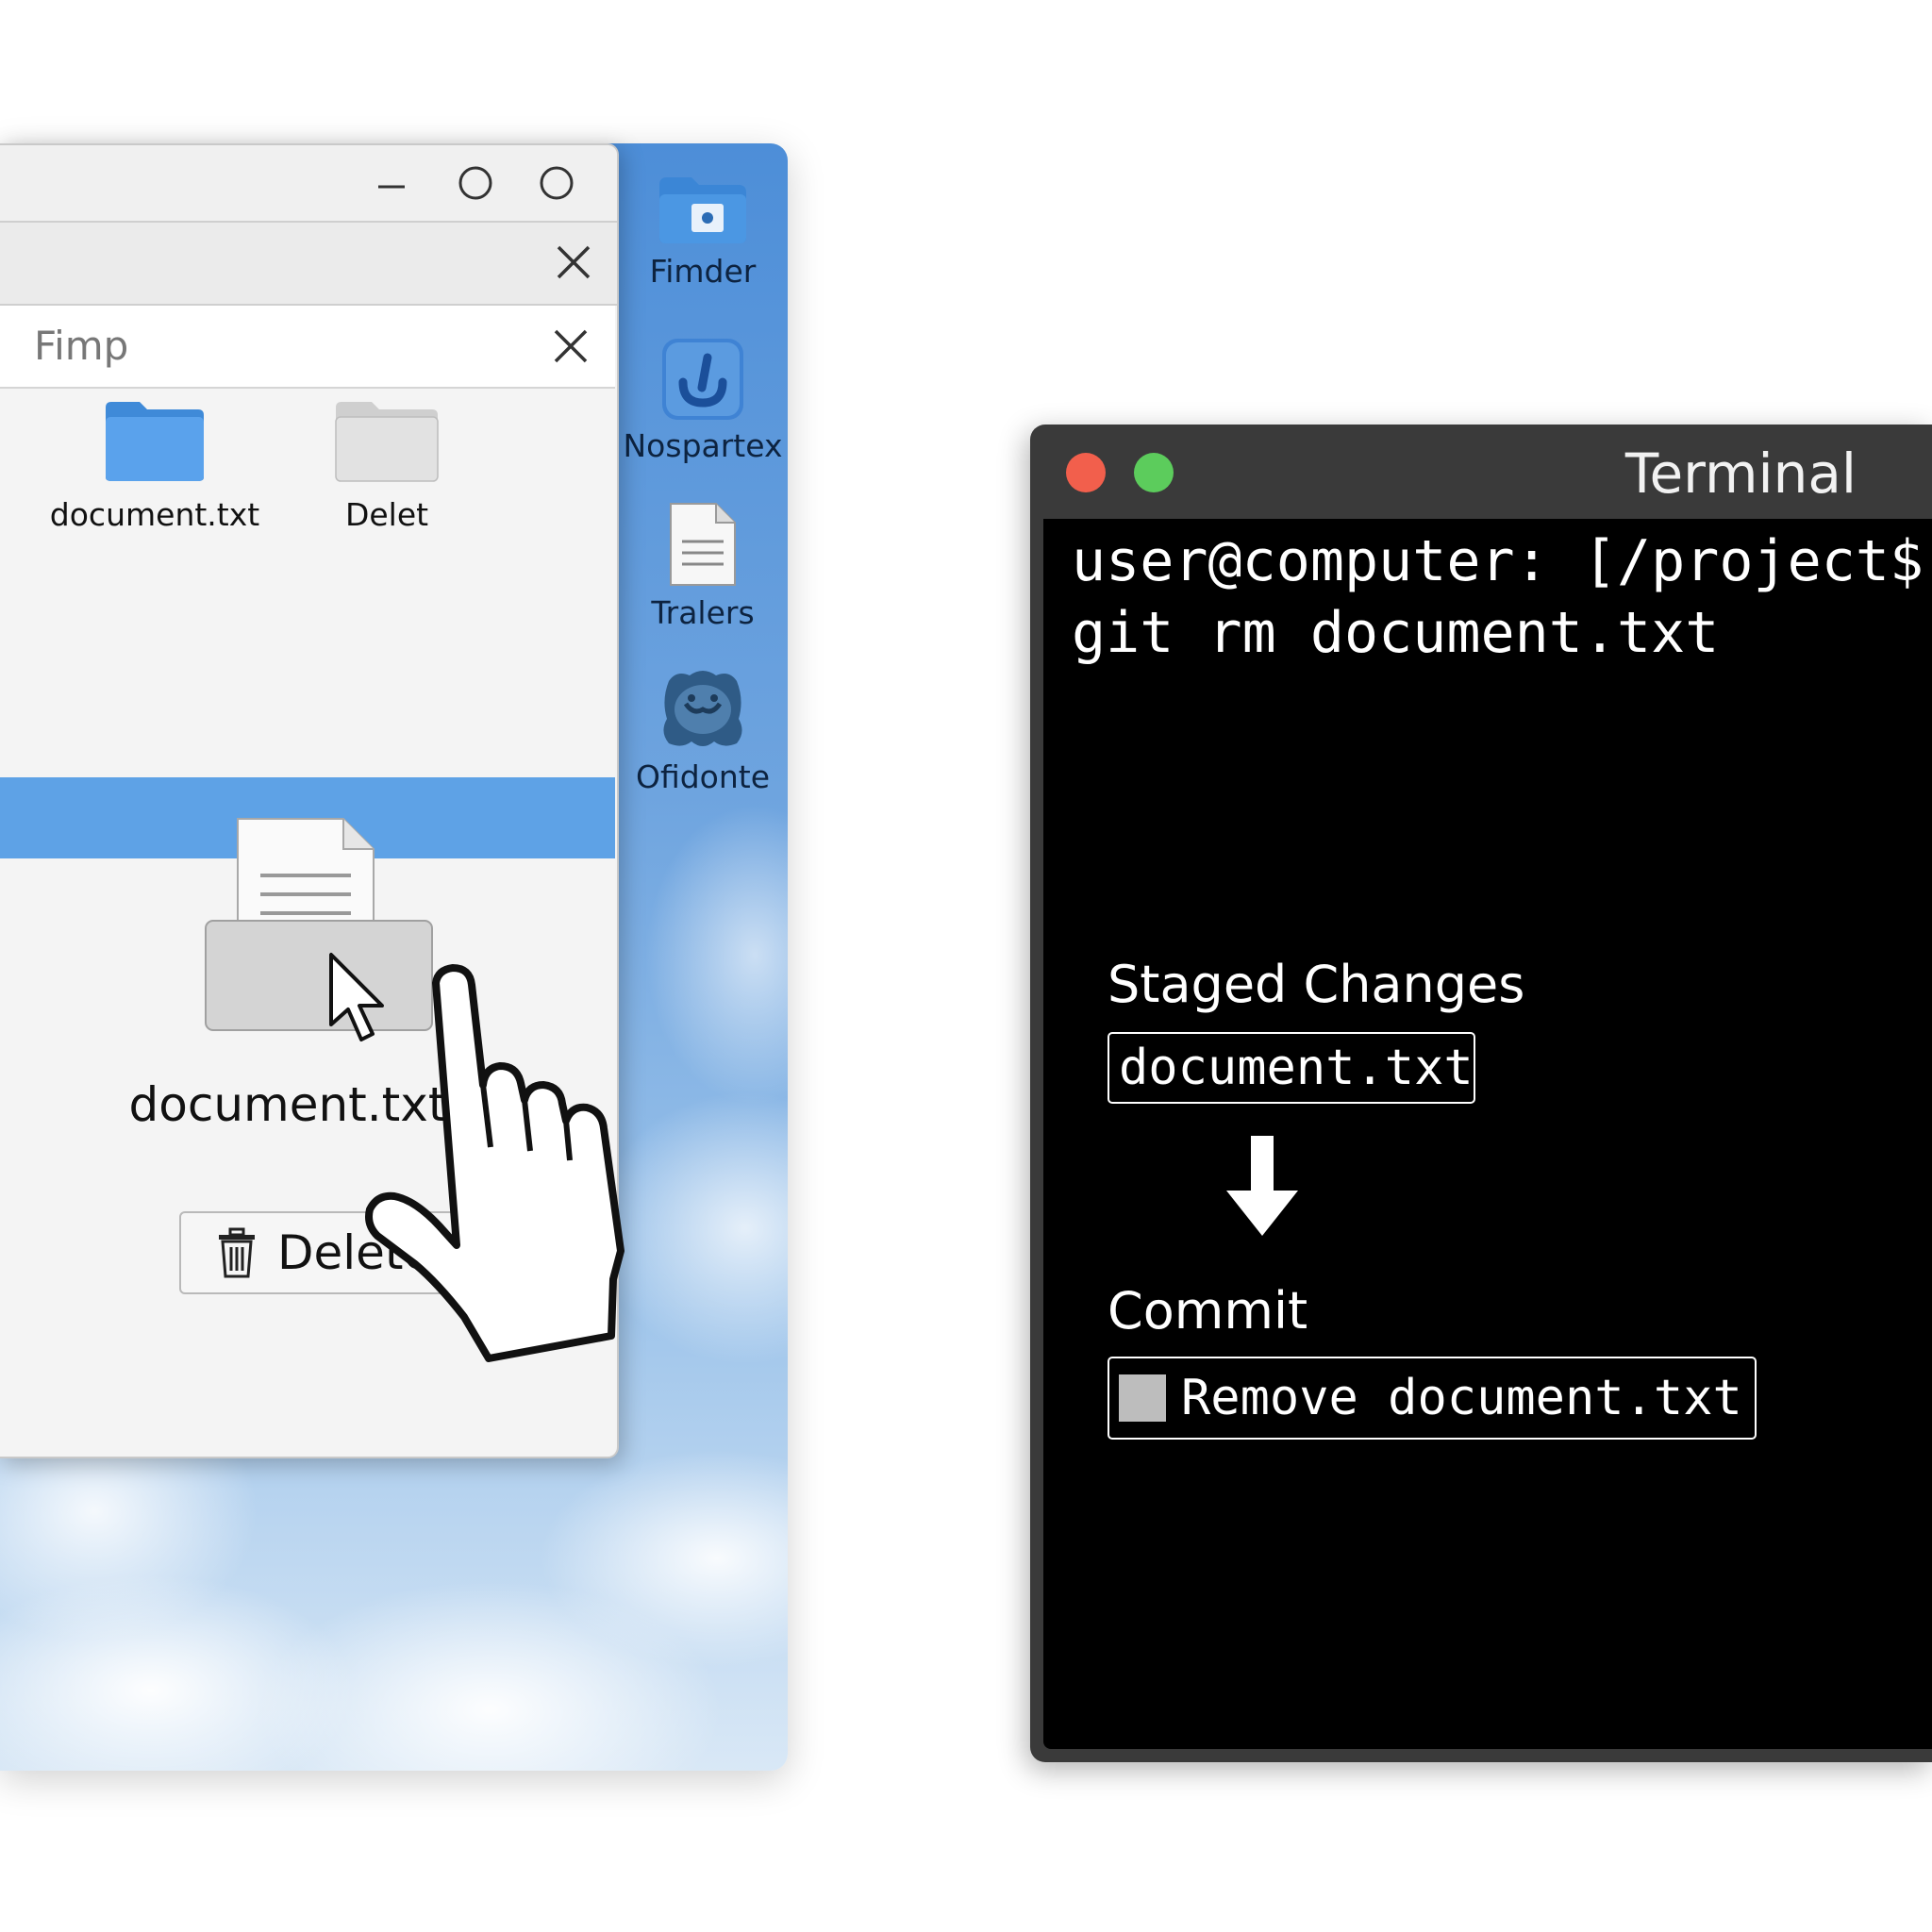 This screenshot has width=1932, height=1932. Describe the element at coordinates (155, 442) in the screenshot. I see `blue-folder-icon` at that location.